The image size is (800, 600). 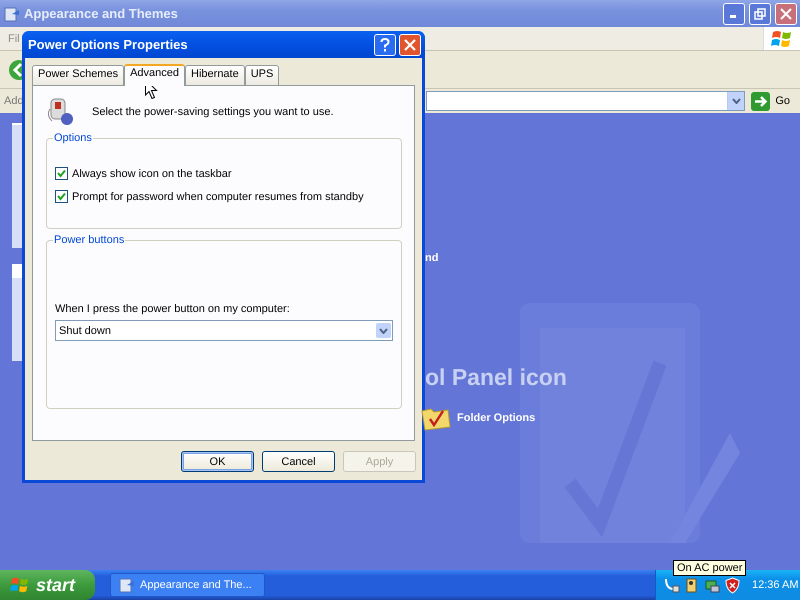 I want to click on help-button, so click(x=385, y=45).